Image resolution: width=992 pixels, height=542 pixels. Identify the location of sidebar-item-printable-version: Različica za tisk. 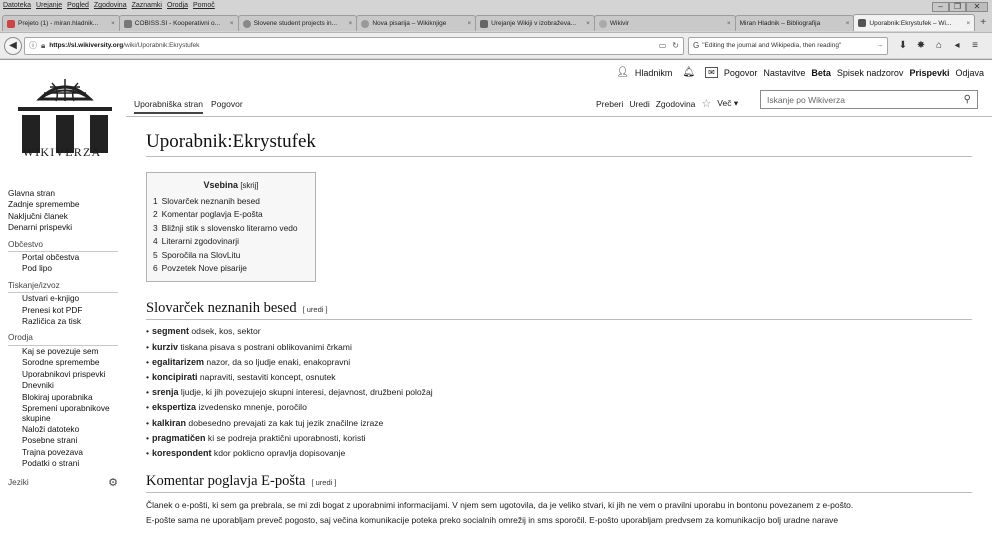
(74, 321).